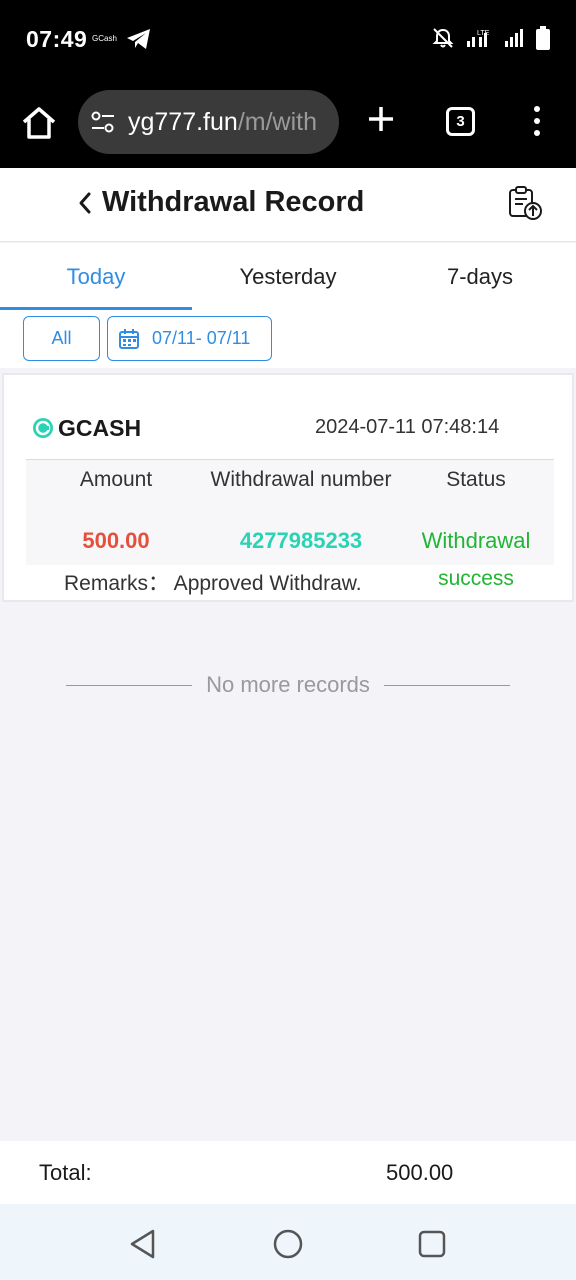  What do you see at coordinates (104, 38) in the screenshot?
I see `notification-app-label: GCash` at bounding box center [104, 38].